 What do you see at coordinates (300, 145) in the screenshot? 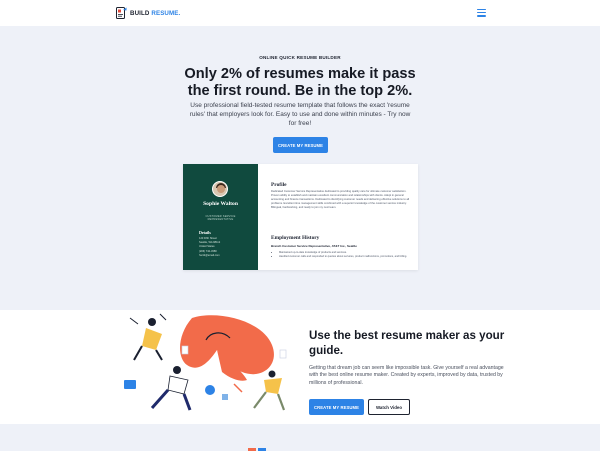
I see `create-resume-button: CREATE MY RESUME` at bounding box center [300, 145].